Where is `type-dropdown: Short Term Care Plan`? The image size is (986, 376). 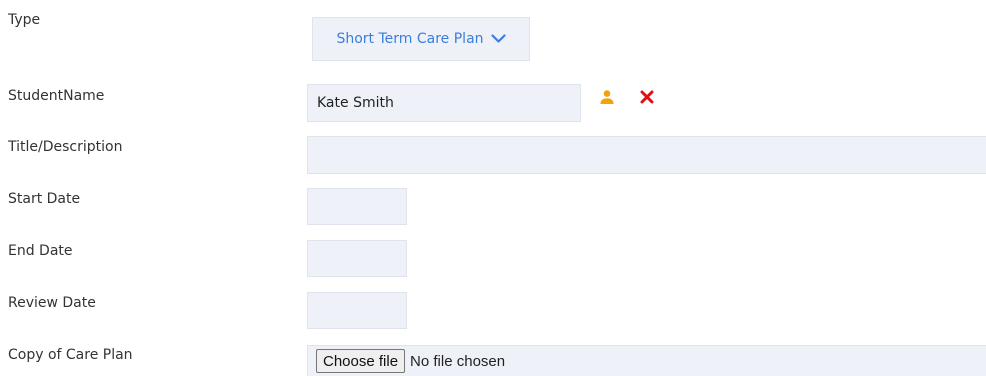 type-dropdown: Short Term Care Plan is located at coordinates (421, 39).